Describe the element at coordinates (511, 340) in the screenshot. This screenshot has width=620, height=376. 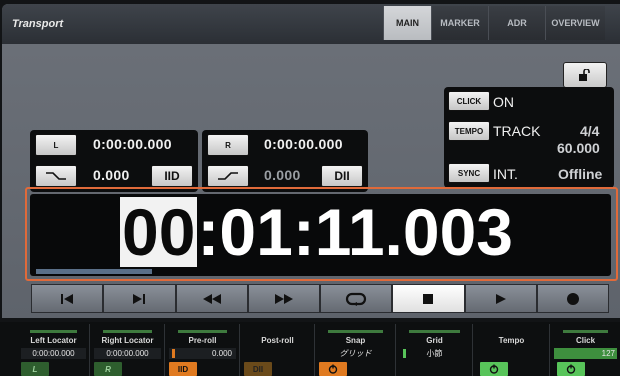
I see `footer-label: Tempo` at that location.